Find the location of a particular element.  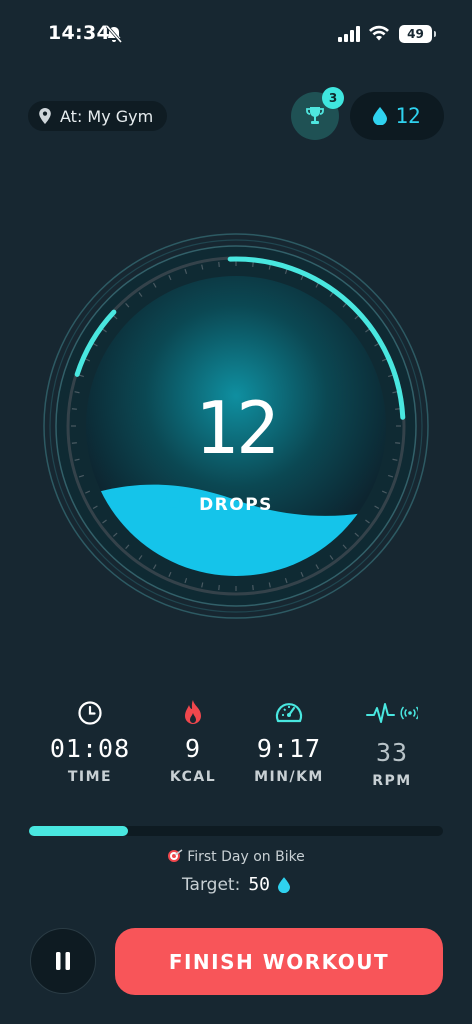

bell-off-icon is located at coordinates (114, 34).